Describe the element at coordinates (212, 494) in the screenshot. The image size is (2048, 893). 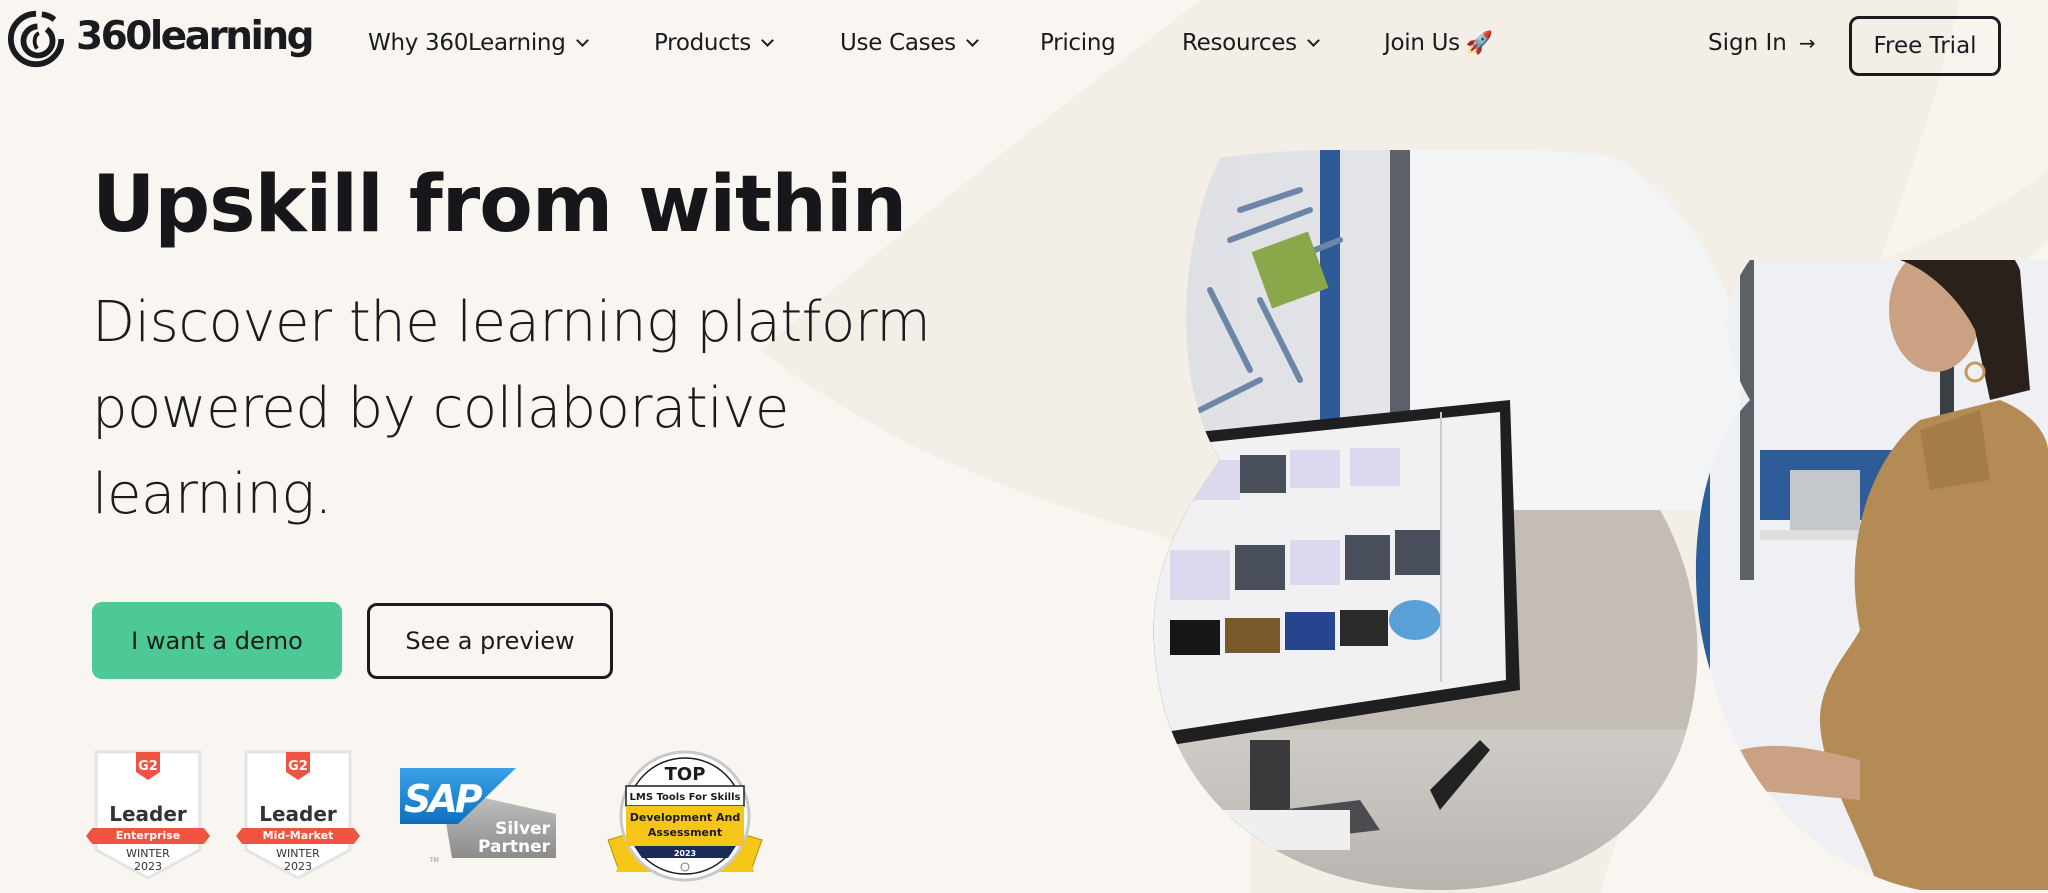
I see `hero-subtitle-line: learning.` at that location.